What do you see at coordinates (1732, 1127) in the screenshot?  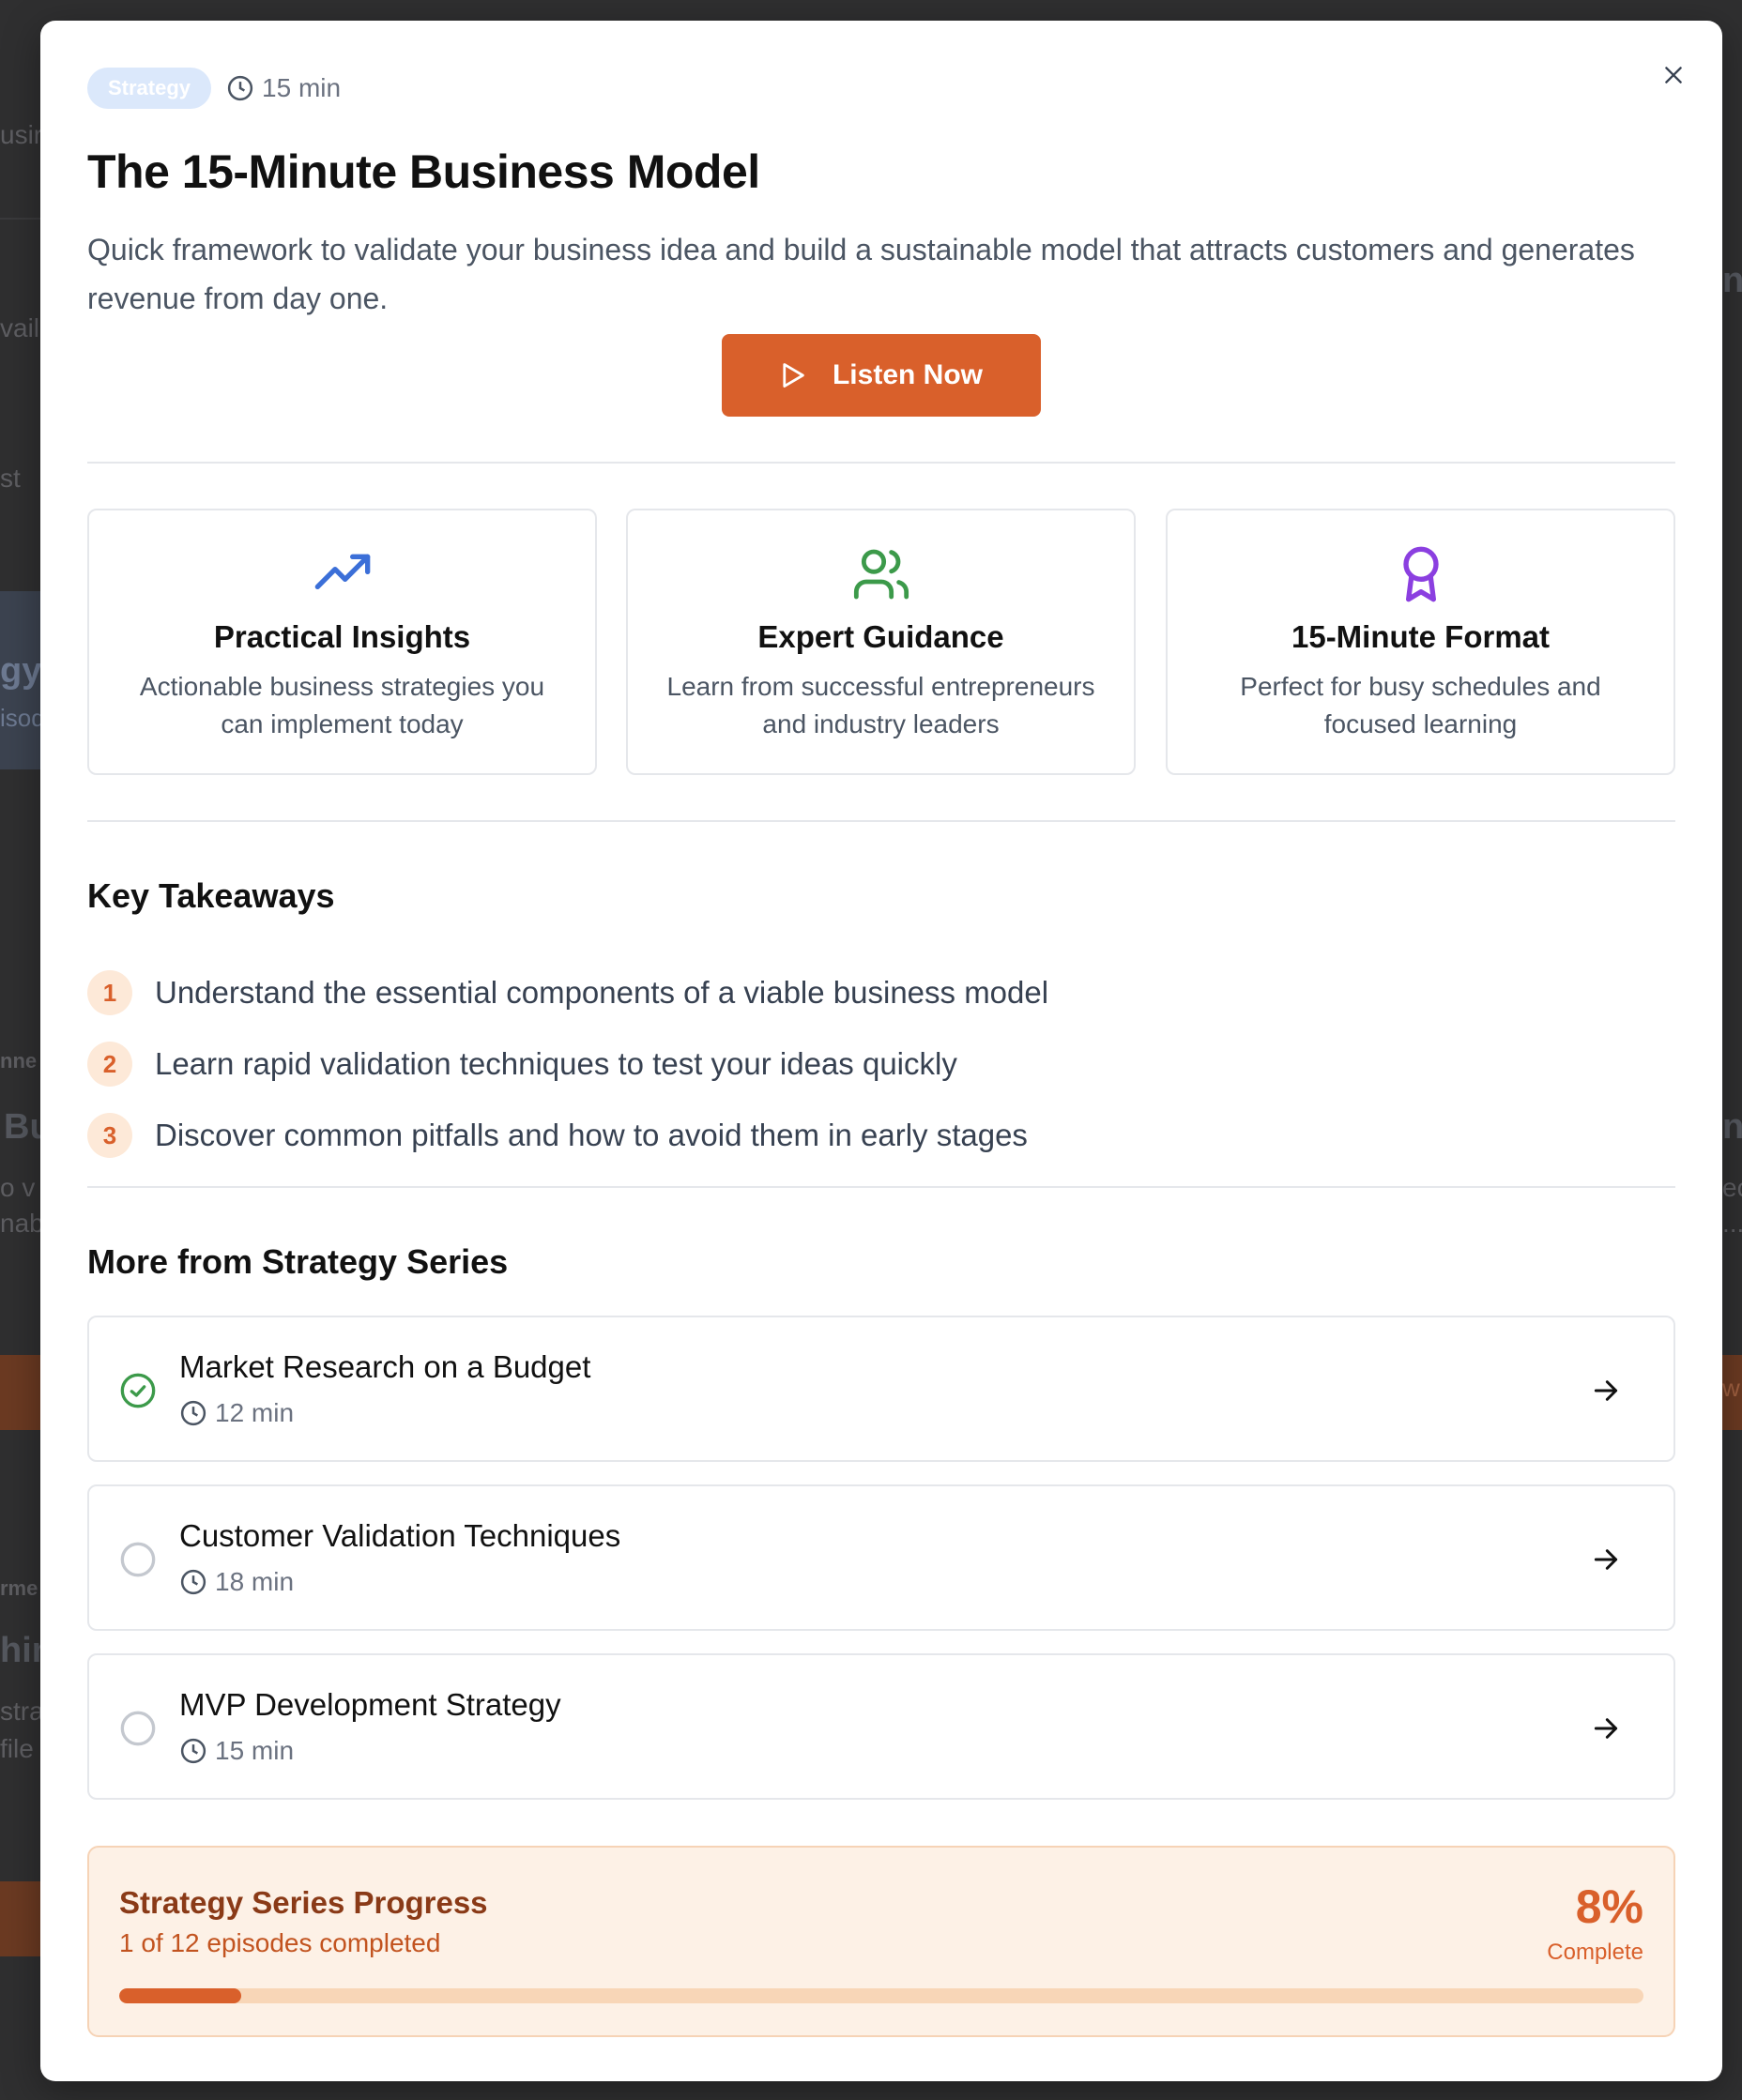 I see `background-text: n` at bounding box center [1732, 1127].